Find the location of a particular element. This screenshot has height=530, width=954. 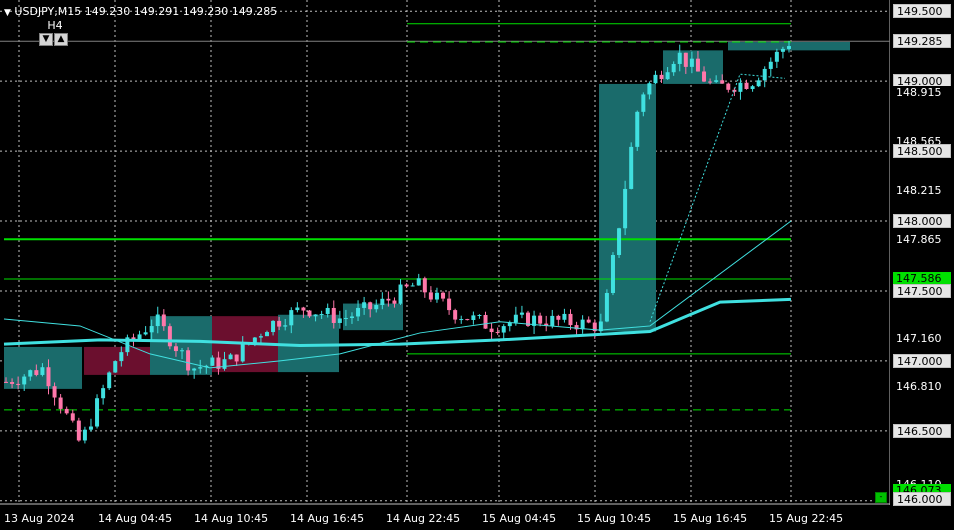

time-label: 14 Aug 10:45 is located at coordinates (231, 518).